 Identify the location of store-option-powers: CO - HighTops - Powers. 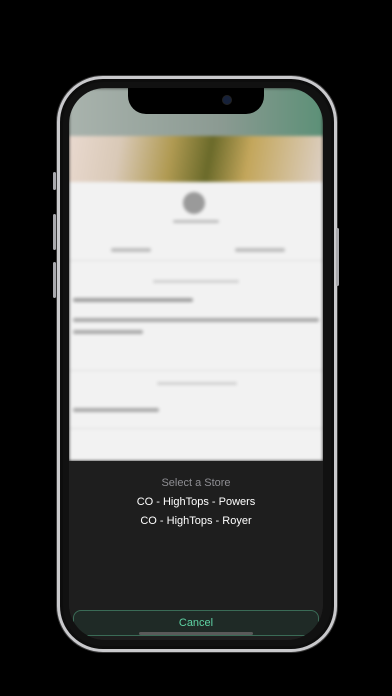
(196, 502).